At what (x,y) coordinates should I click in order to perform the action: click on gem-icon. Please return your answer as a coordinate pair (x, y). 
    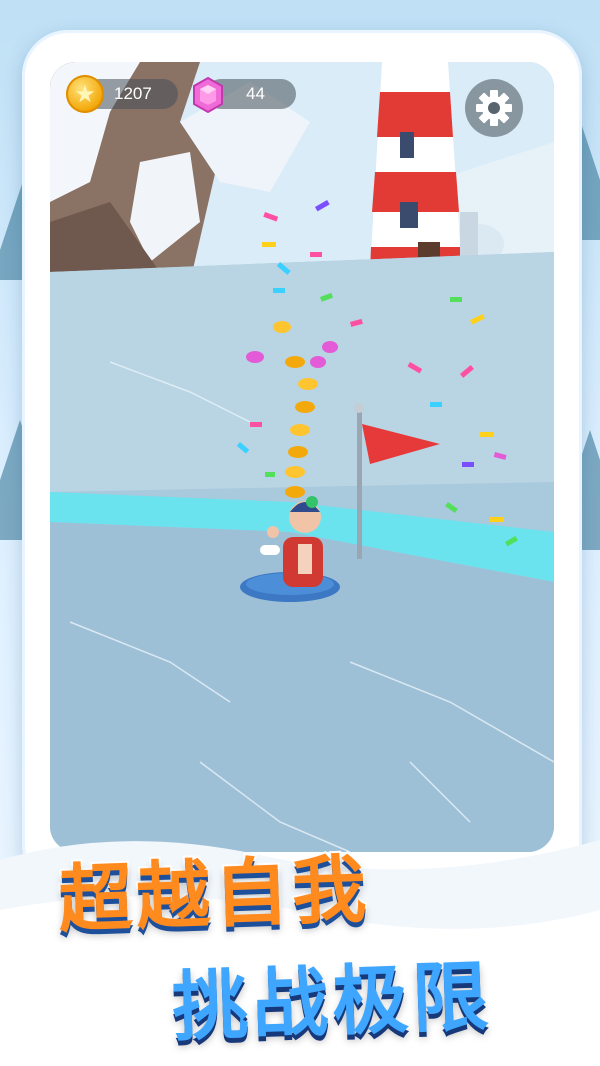
    Looking at the image, I should click on (208, 95).